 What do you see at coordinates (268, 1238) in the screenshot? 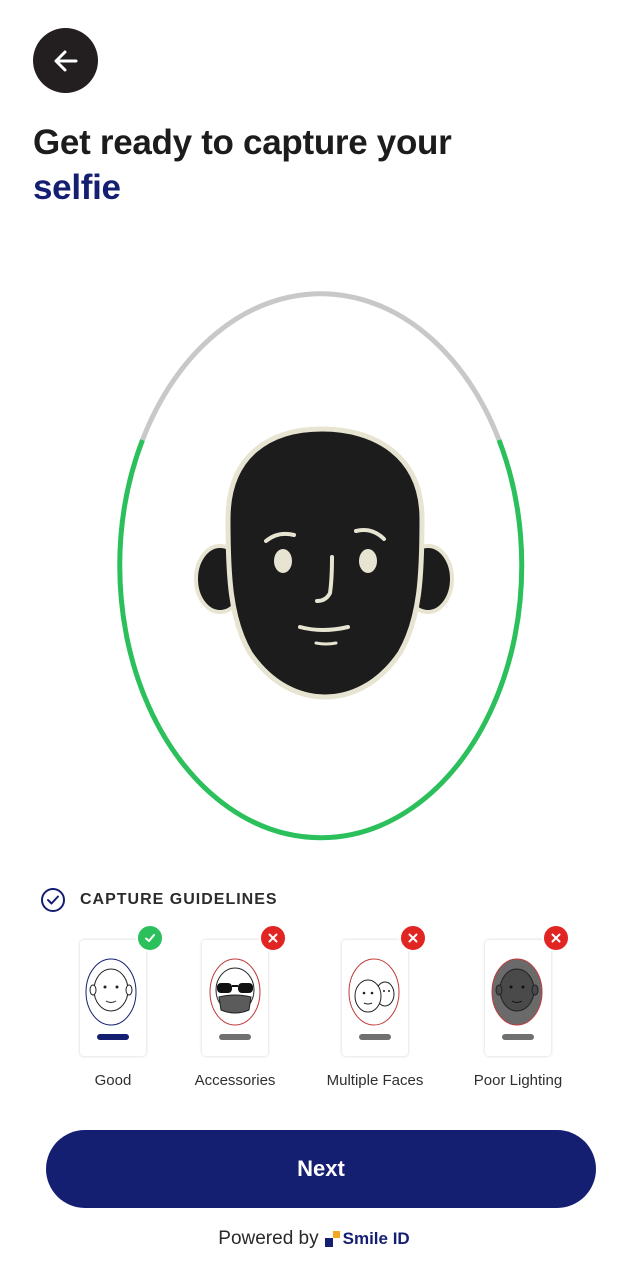
I see `powered-by-label: Powered by` at bounding box center [268, 1238].